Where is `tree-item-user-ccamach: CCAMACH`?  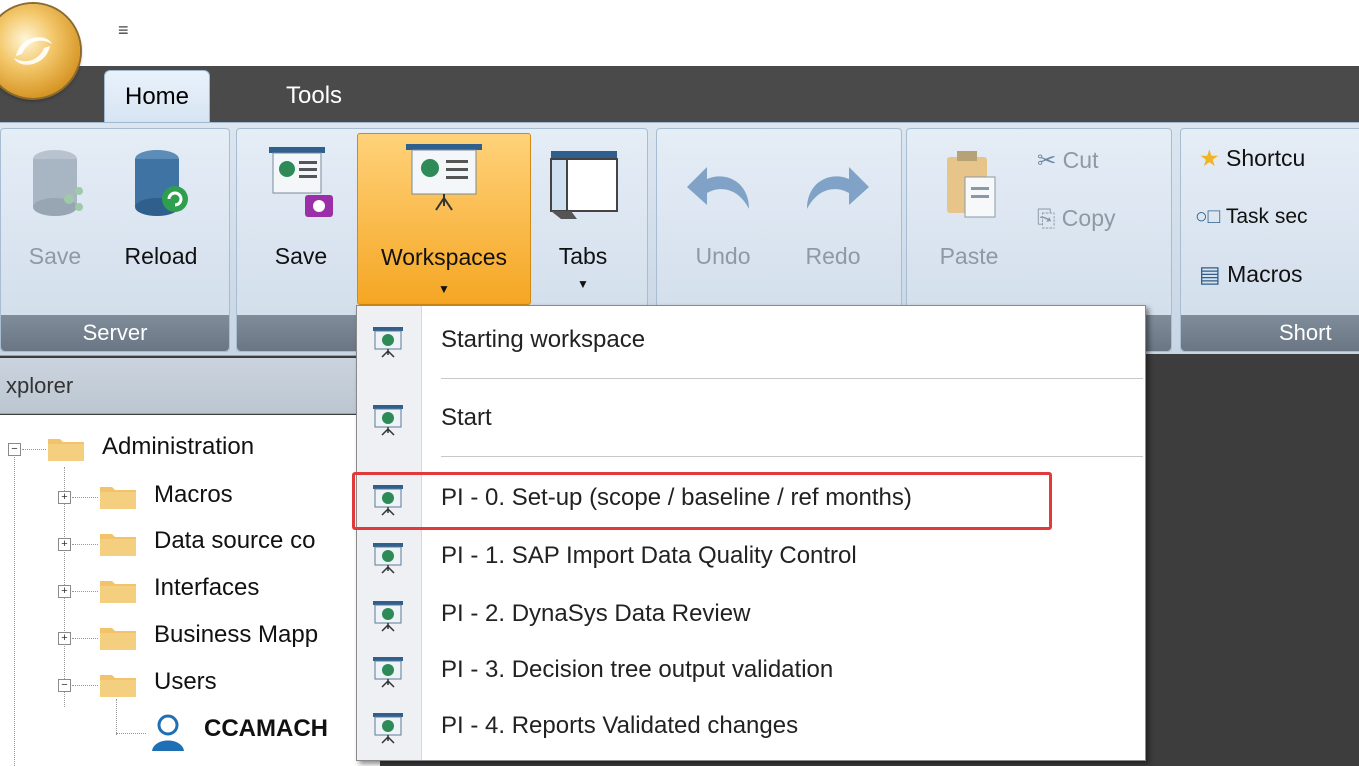
tree-item-user-ccamach: CCAMACH is located at coordinates (266, 729).